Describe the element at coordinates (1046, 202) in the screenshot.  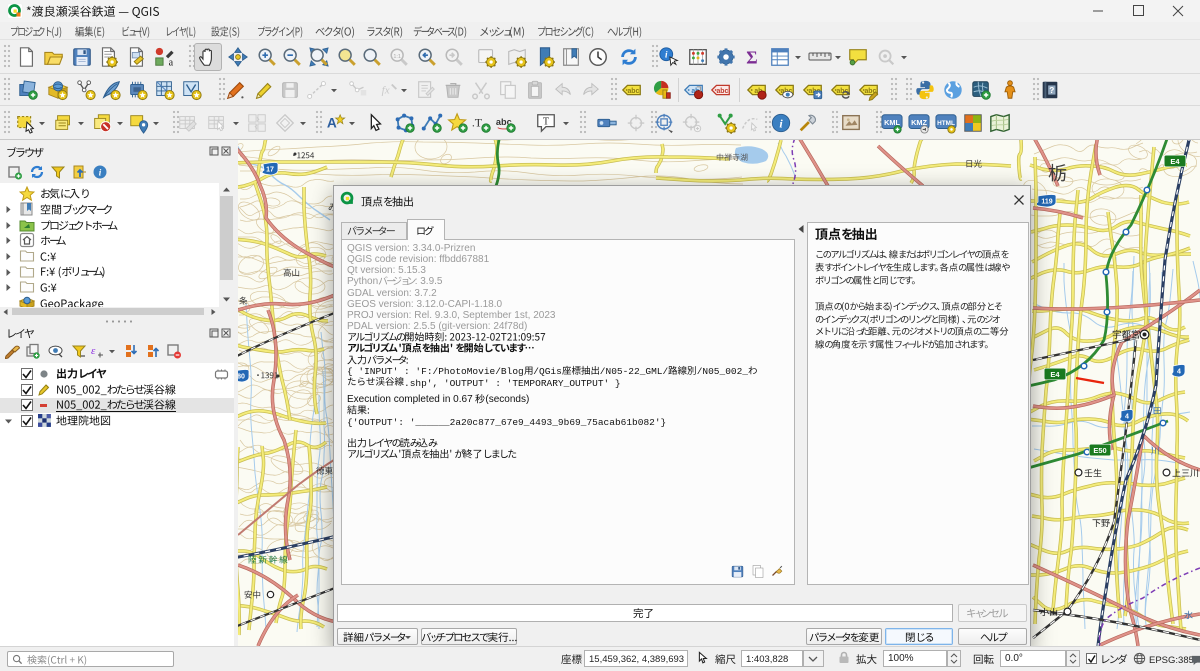
I see `svg-text: 119` at that location.